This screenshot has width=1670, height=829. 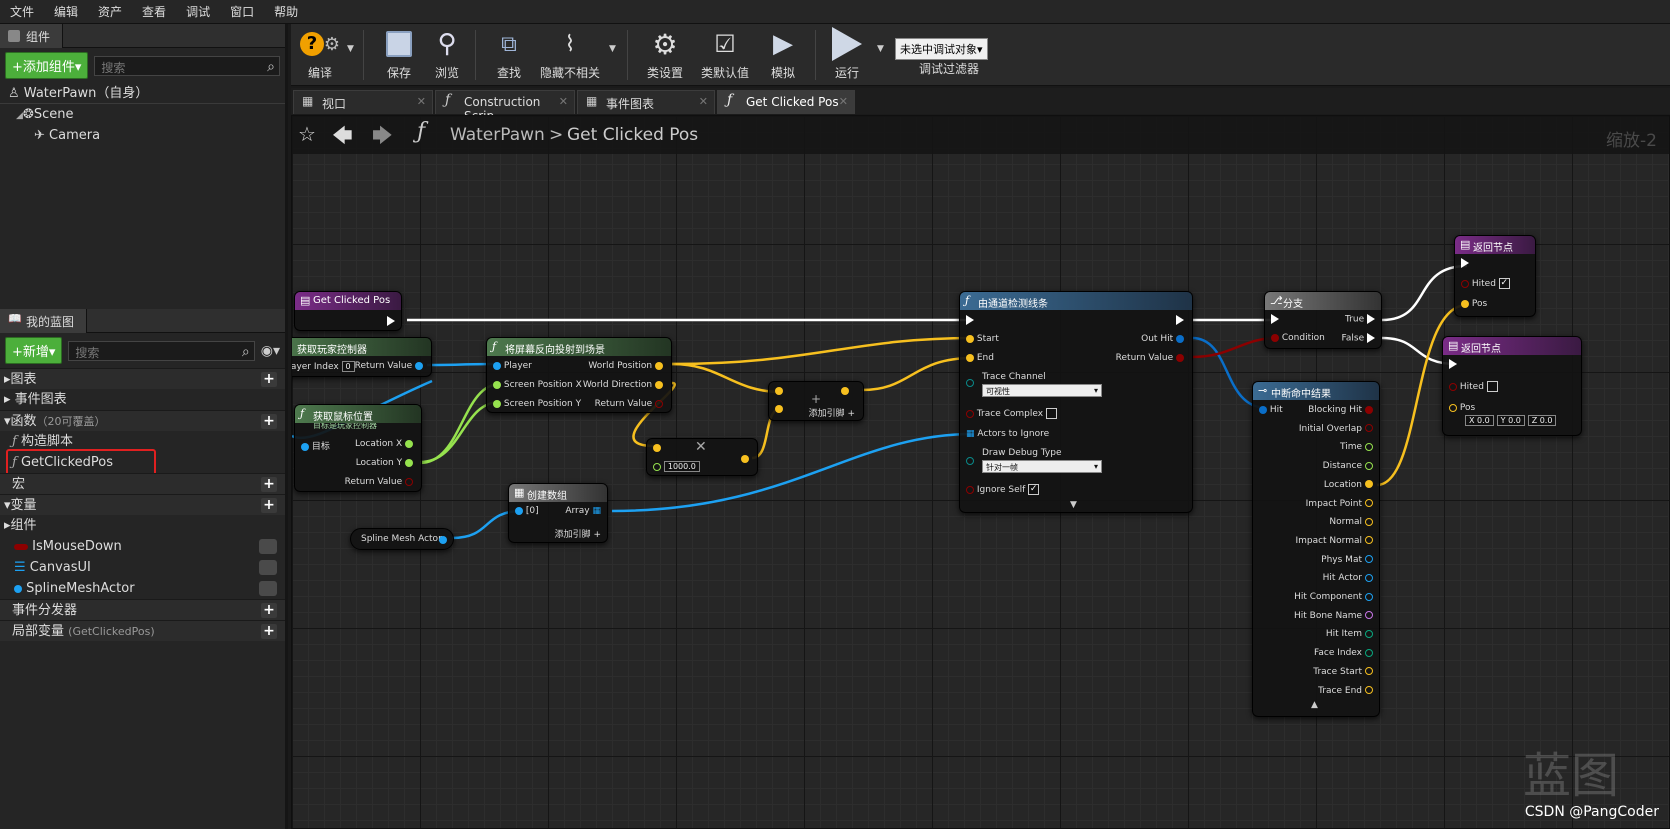 I want to click on add-pin-button: 添加引脚 +, so click(x=578, y=533).